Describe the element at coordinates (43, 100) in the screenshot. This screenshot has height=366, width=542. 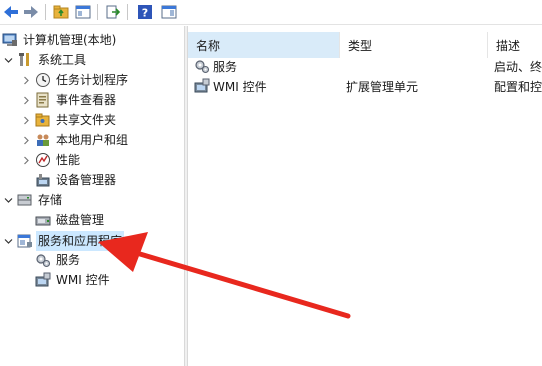
I see `event-viewer-icon` at that location.